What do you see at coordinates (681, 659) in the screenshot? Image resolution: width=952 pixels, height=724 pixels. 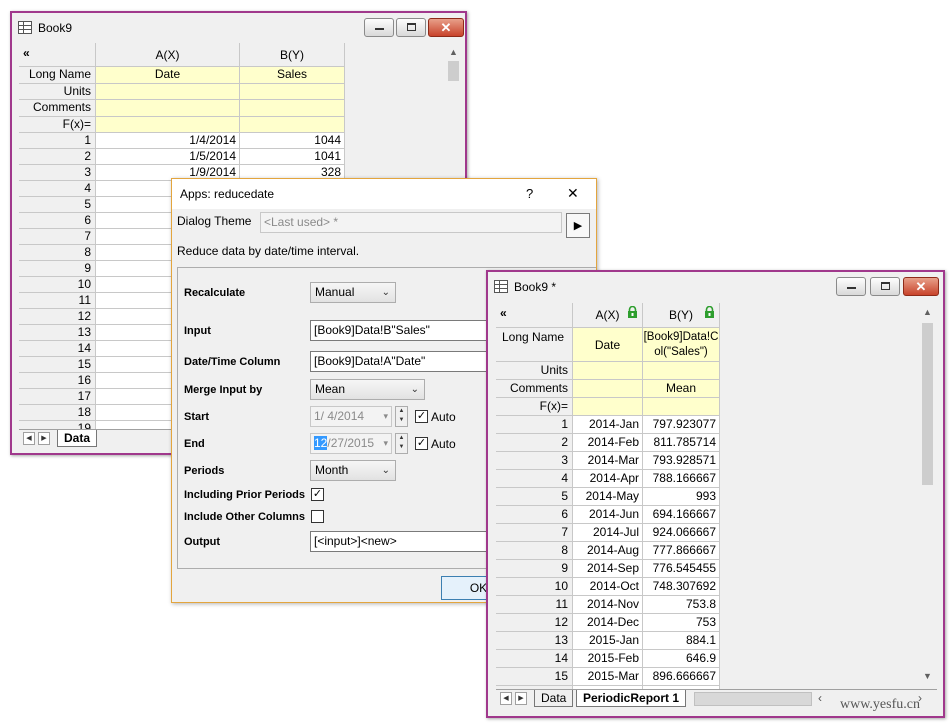 I see `table-cell-mean: 646.9` at bounding box center [681, 659].